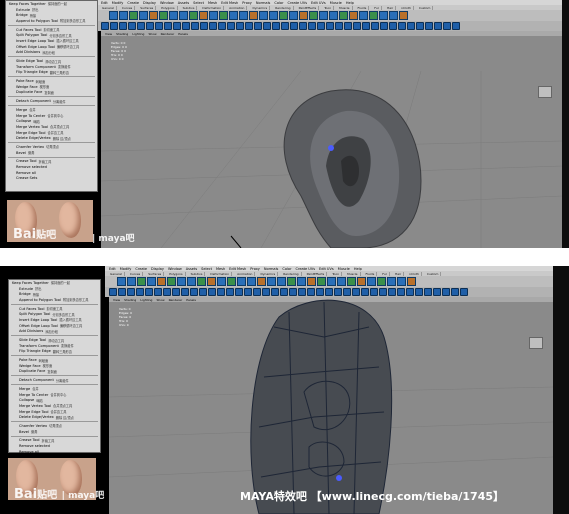 The image size is (569, 514). Describe the element at coordinates (51, 53) in the screenshot. I see `menu-item: Add Divisions 添加分段` at that location.